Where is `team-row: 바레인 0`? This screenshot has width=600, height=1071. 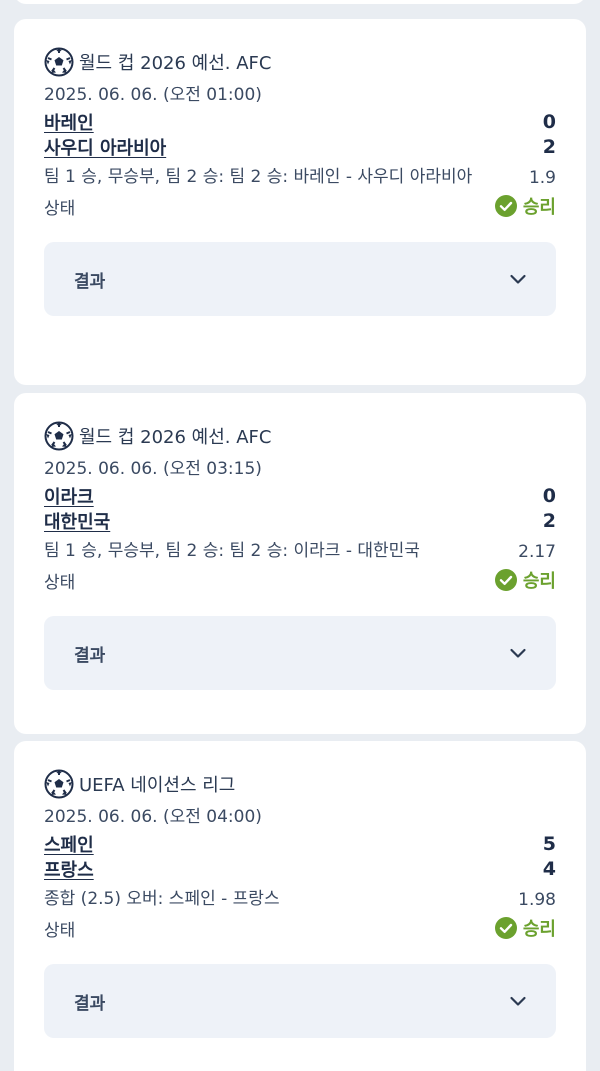 team-row: 바레인 0 is located at coordinates (300, 121).